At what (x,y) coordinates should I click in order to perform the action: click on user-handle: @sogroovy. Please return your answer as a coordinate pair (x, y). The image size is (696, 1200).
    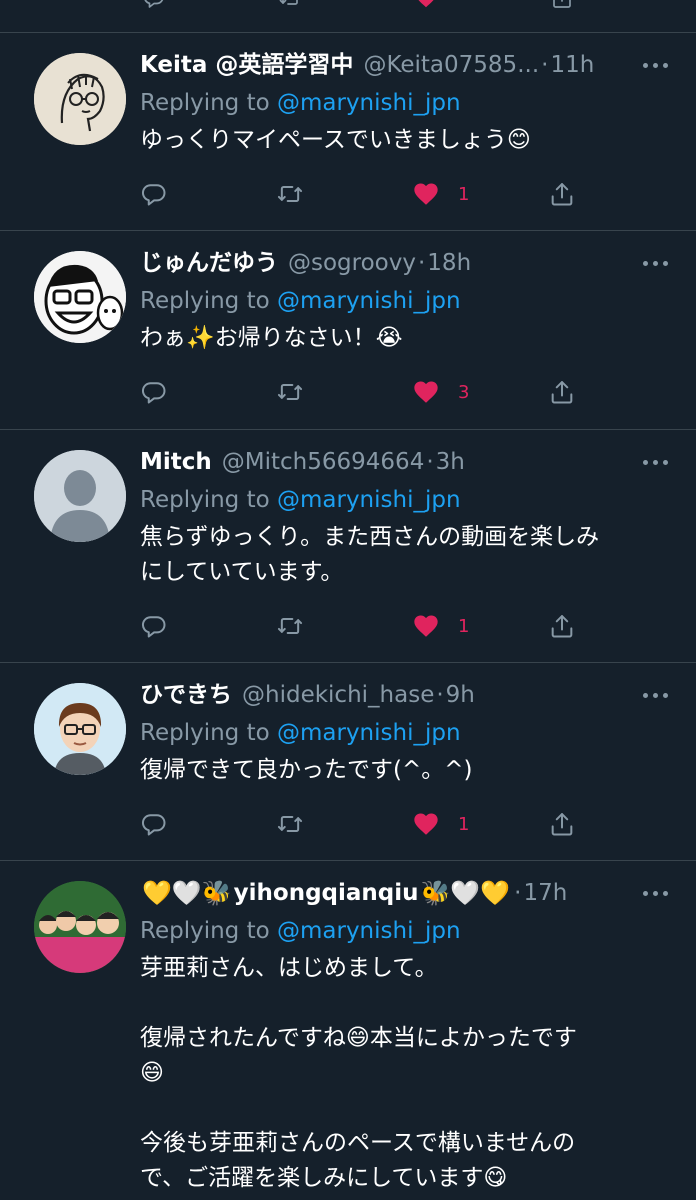
    Looking at the image, I should click on (352, 263).